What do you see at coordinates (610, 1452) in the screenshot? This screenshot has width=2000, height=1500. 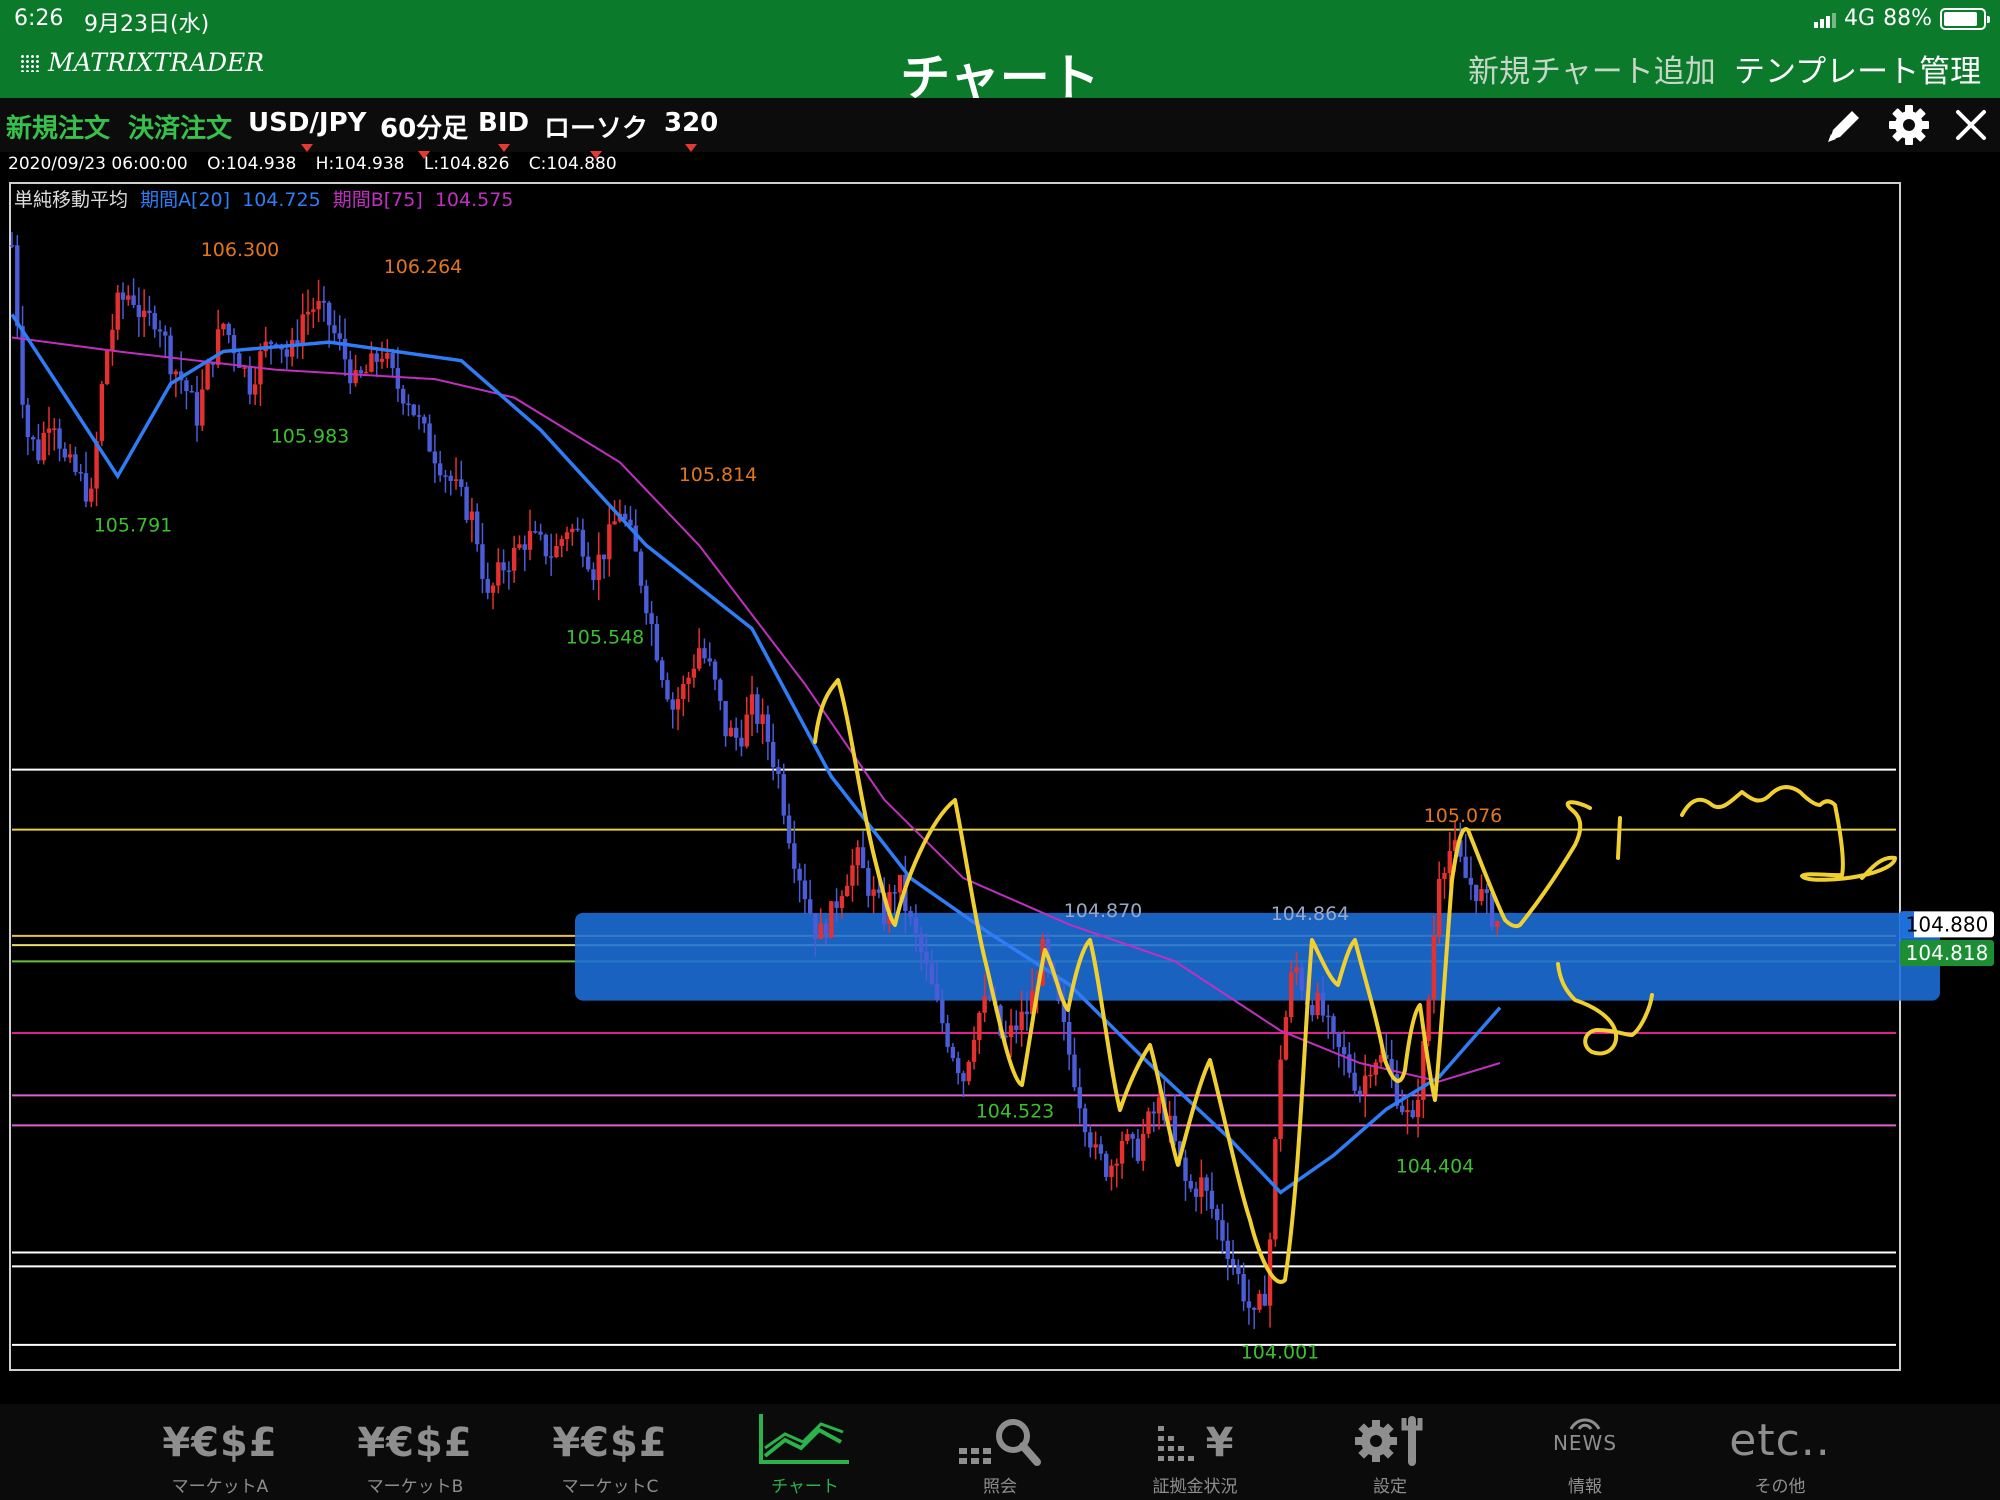 I see `tab-market-c: ¥€$£ マーケットC` at bounding box center [610, 1452].